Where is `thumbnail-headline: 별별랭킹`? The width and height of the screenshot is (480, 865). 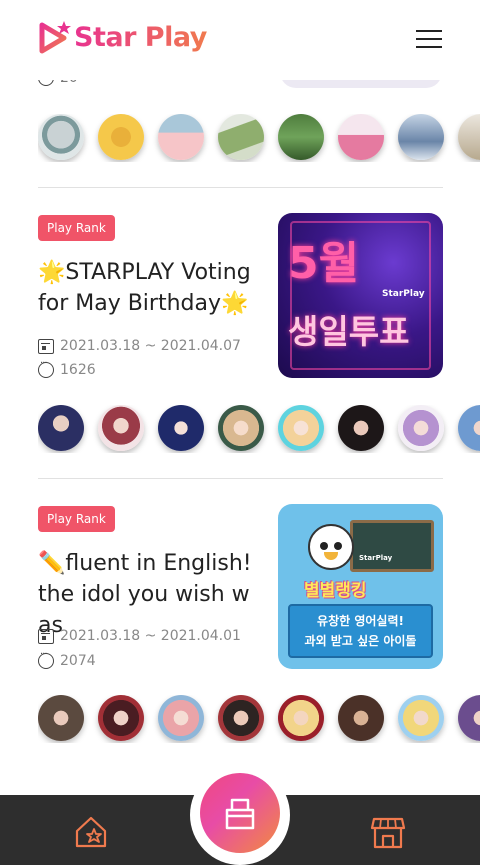 thumbnail-headline: 별별랭킹 is located at coordinates (335, 591).